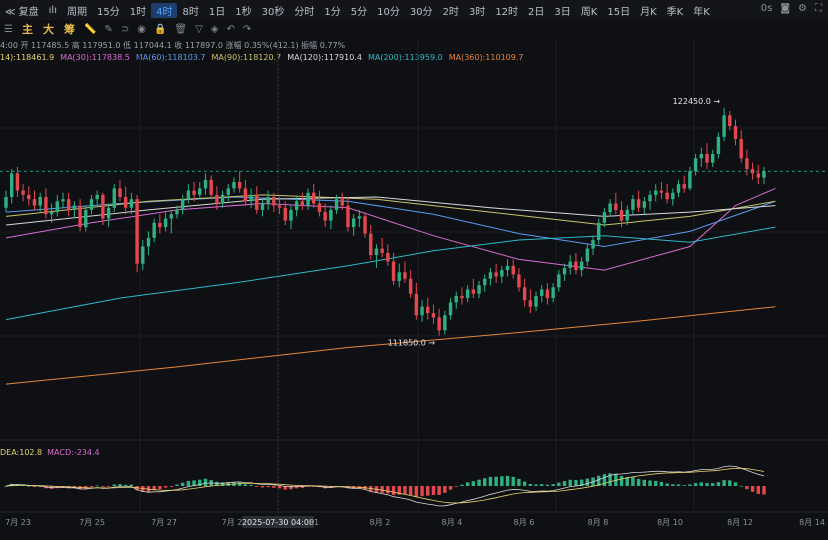 The height and width of the screenshot is (540, 828). What do you see at coordinates (22, 10) in the screenshot?
I see `period-item: ≪ 复盘` at bounding box center [22, 10].